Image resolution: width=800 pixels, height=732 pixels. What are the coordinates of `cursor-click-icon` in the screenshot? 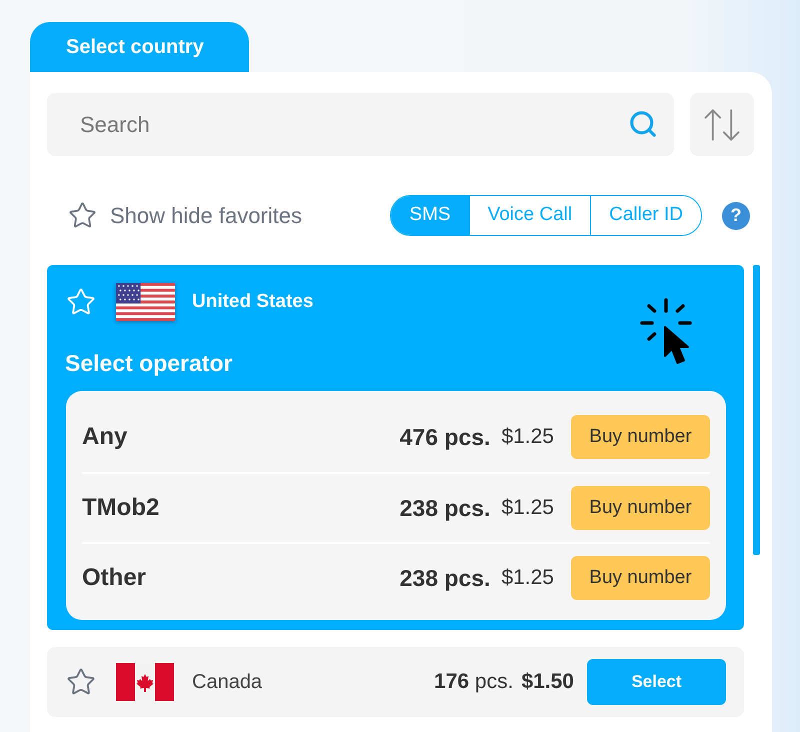 It's located at (666, 332).